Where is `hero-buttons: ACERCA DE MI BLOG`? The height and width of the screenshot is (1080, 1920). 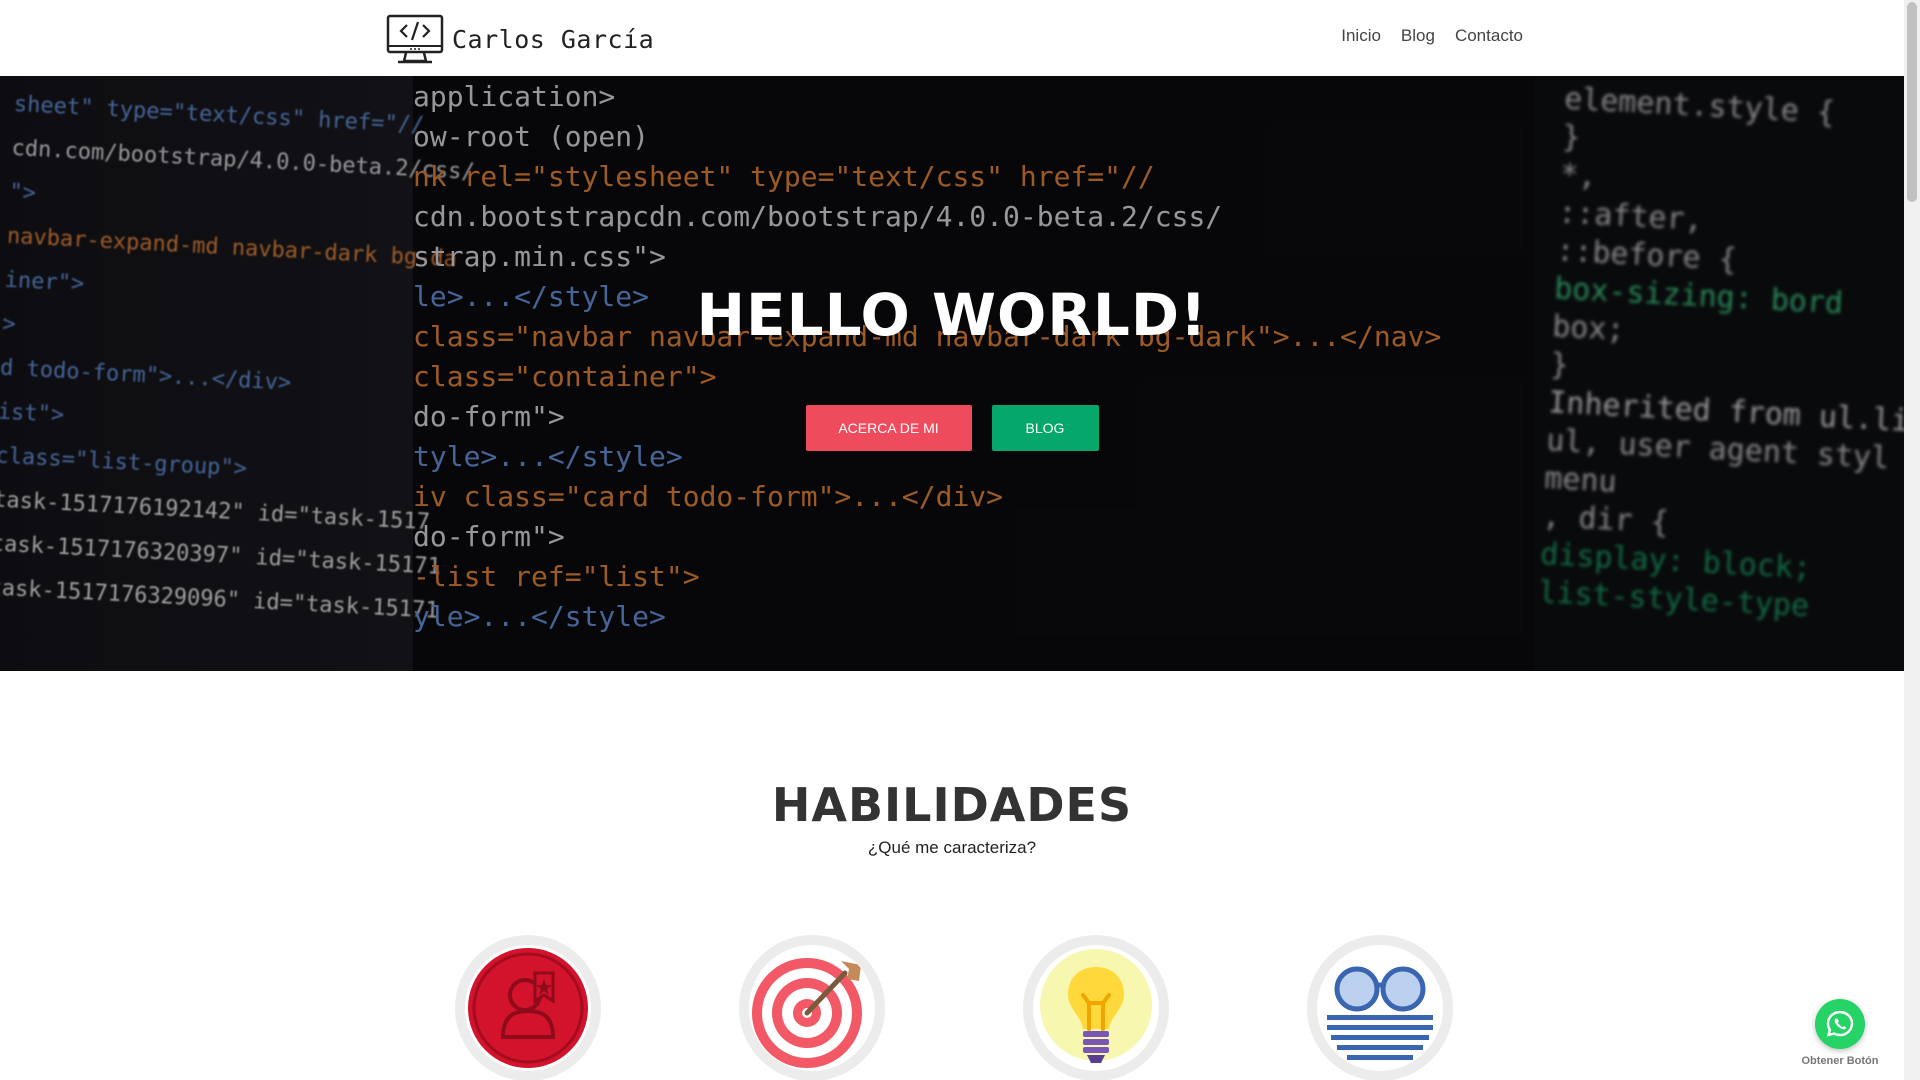 hero-buttons: ACERCA DE MI BLOG is located at coordinates (952, 428).